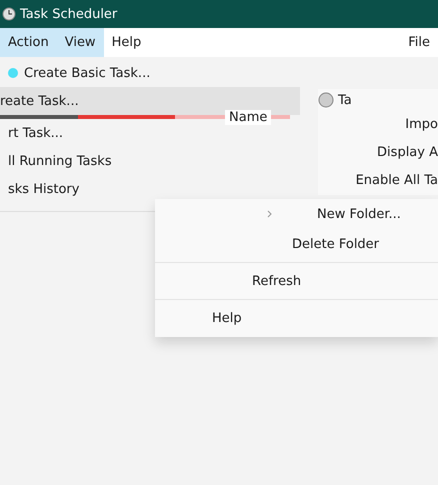 The image size is (438, 485). Describe the element at coordinates (9, 14) in the screenshot. I see `clock-icon` at that location.